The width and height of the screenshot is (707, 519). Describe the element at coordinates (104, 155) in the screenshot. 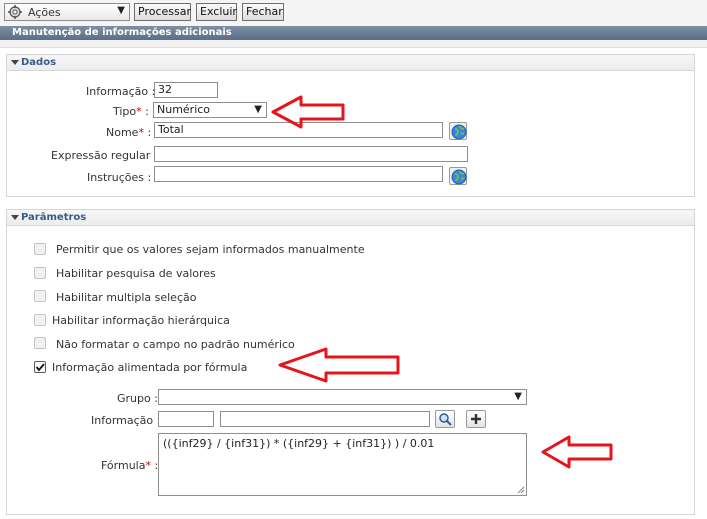

I see `expressao-label: Expressão regular :` at that location.